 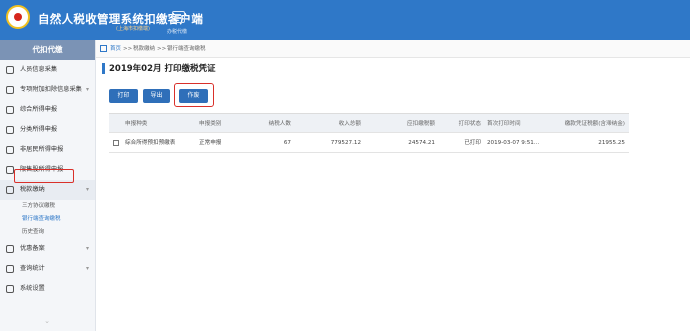 I want to click on column-header: 申报类别, so click(x=210, y=124).